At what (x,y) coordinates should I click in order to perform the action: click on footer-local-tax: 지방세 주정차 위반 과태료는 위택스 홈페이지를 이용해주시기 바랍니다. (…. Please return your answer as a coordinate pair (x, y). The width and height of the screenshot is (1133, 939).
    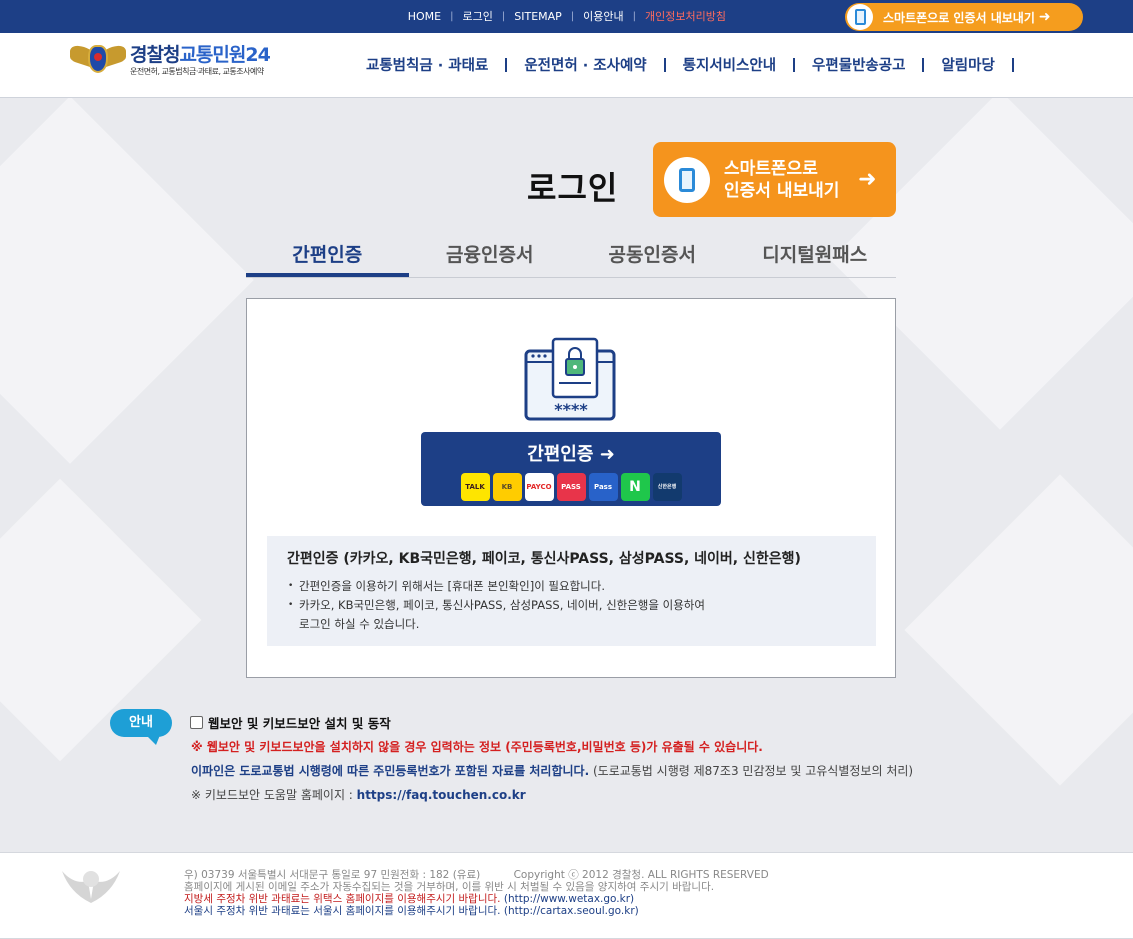
    Looking at the image, I should click on (476, 899).